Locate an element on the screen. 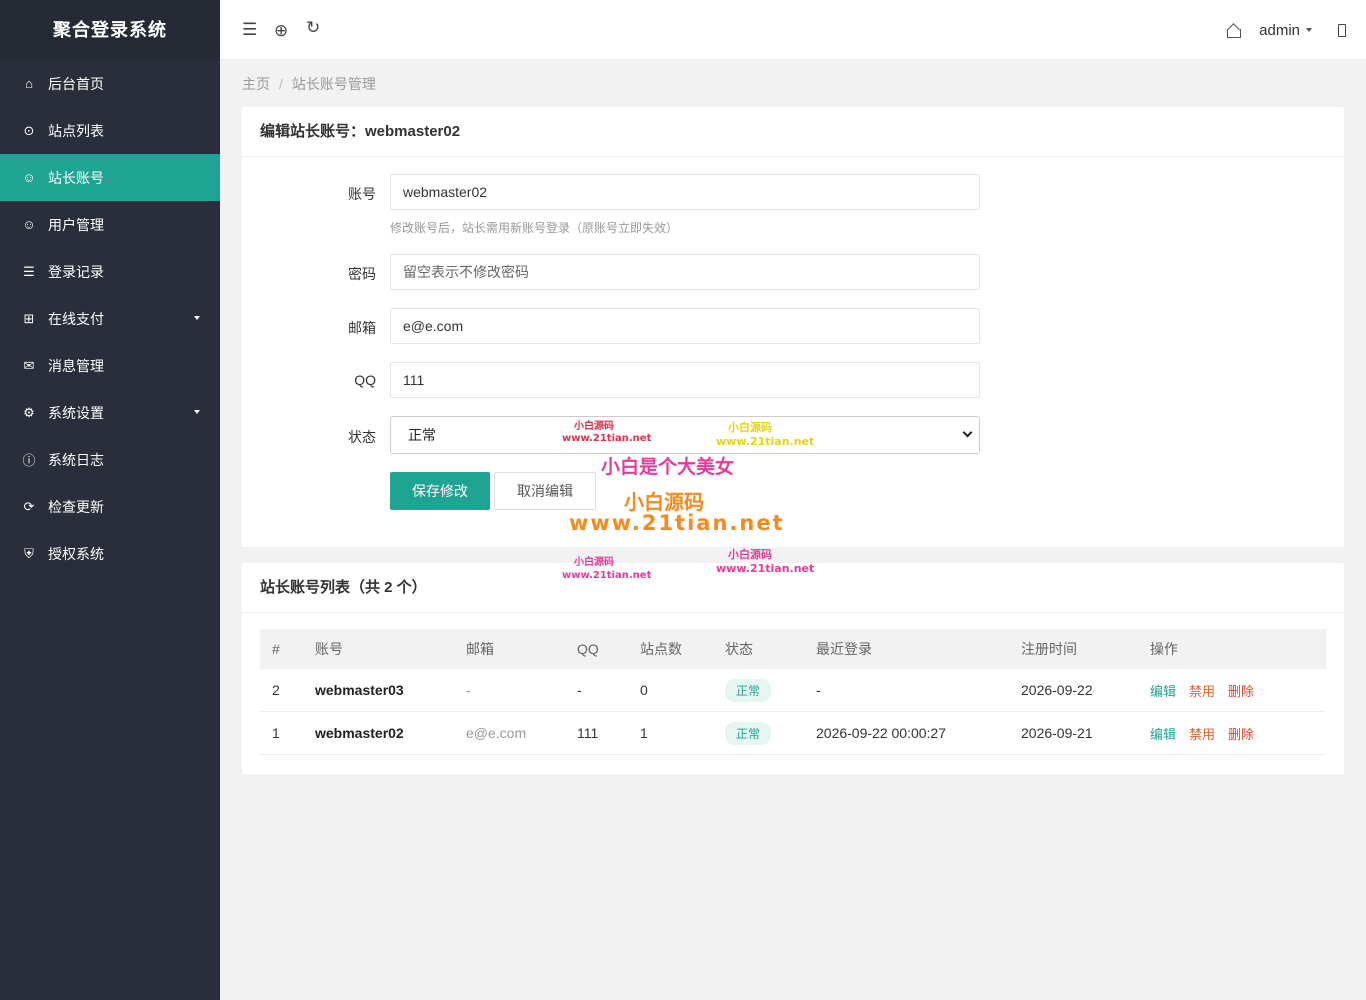  row-index: 1 is located at coordinates (276, 733).